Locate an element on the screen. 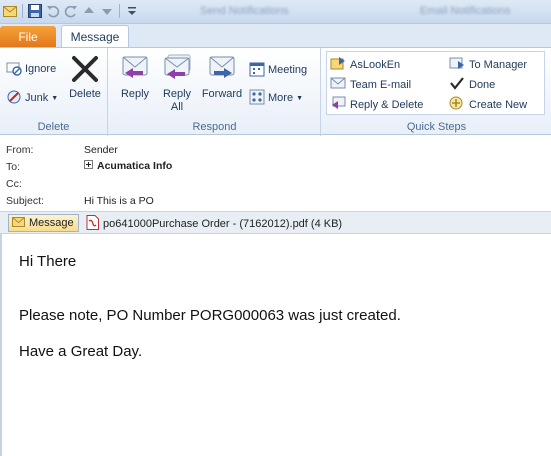  to-label: To: is located at coordinates (13, 167).